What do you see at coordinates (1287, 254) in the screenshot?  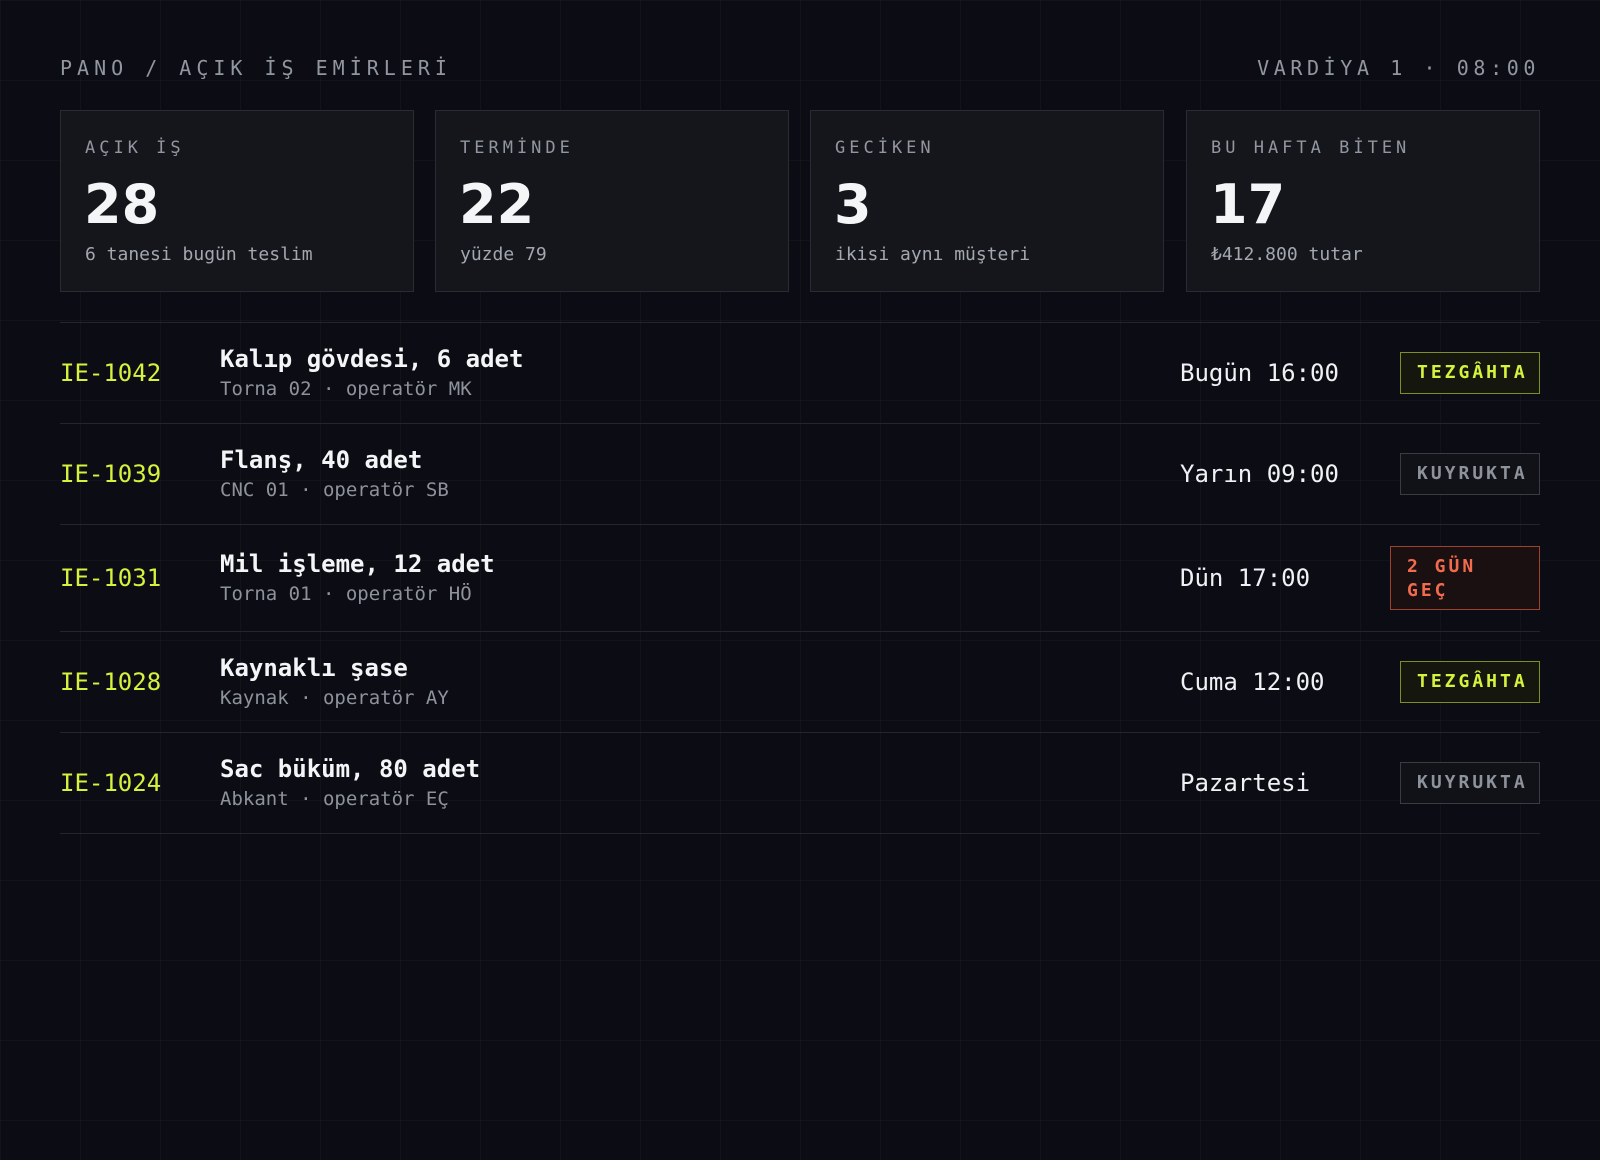 I see `stat-note: ₺412.800 tutar` at bounding box center [1287, 254].